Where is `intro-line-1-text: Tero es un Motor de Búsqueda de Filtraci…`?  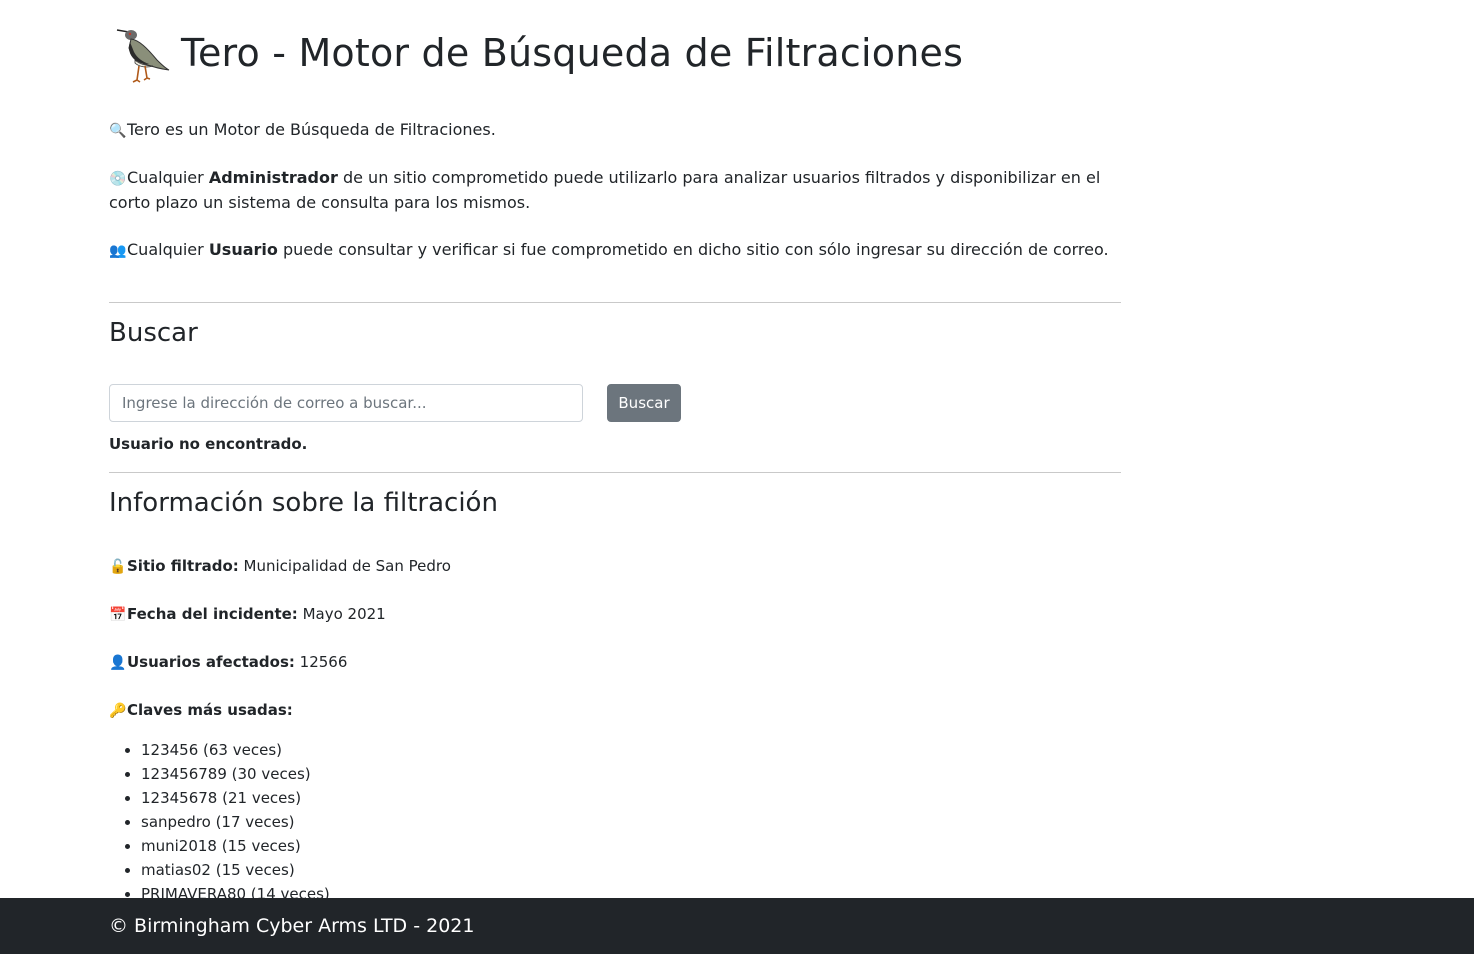 intro-line-1-text: Tero es un Motor de Búsqueda de Filtraci… is located at coordinates (311, 129).